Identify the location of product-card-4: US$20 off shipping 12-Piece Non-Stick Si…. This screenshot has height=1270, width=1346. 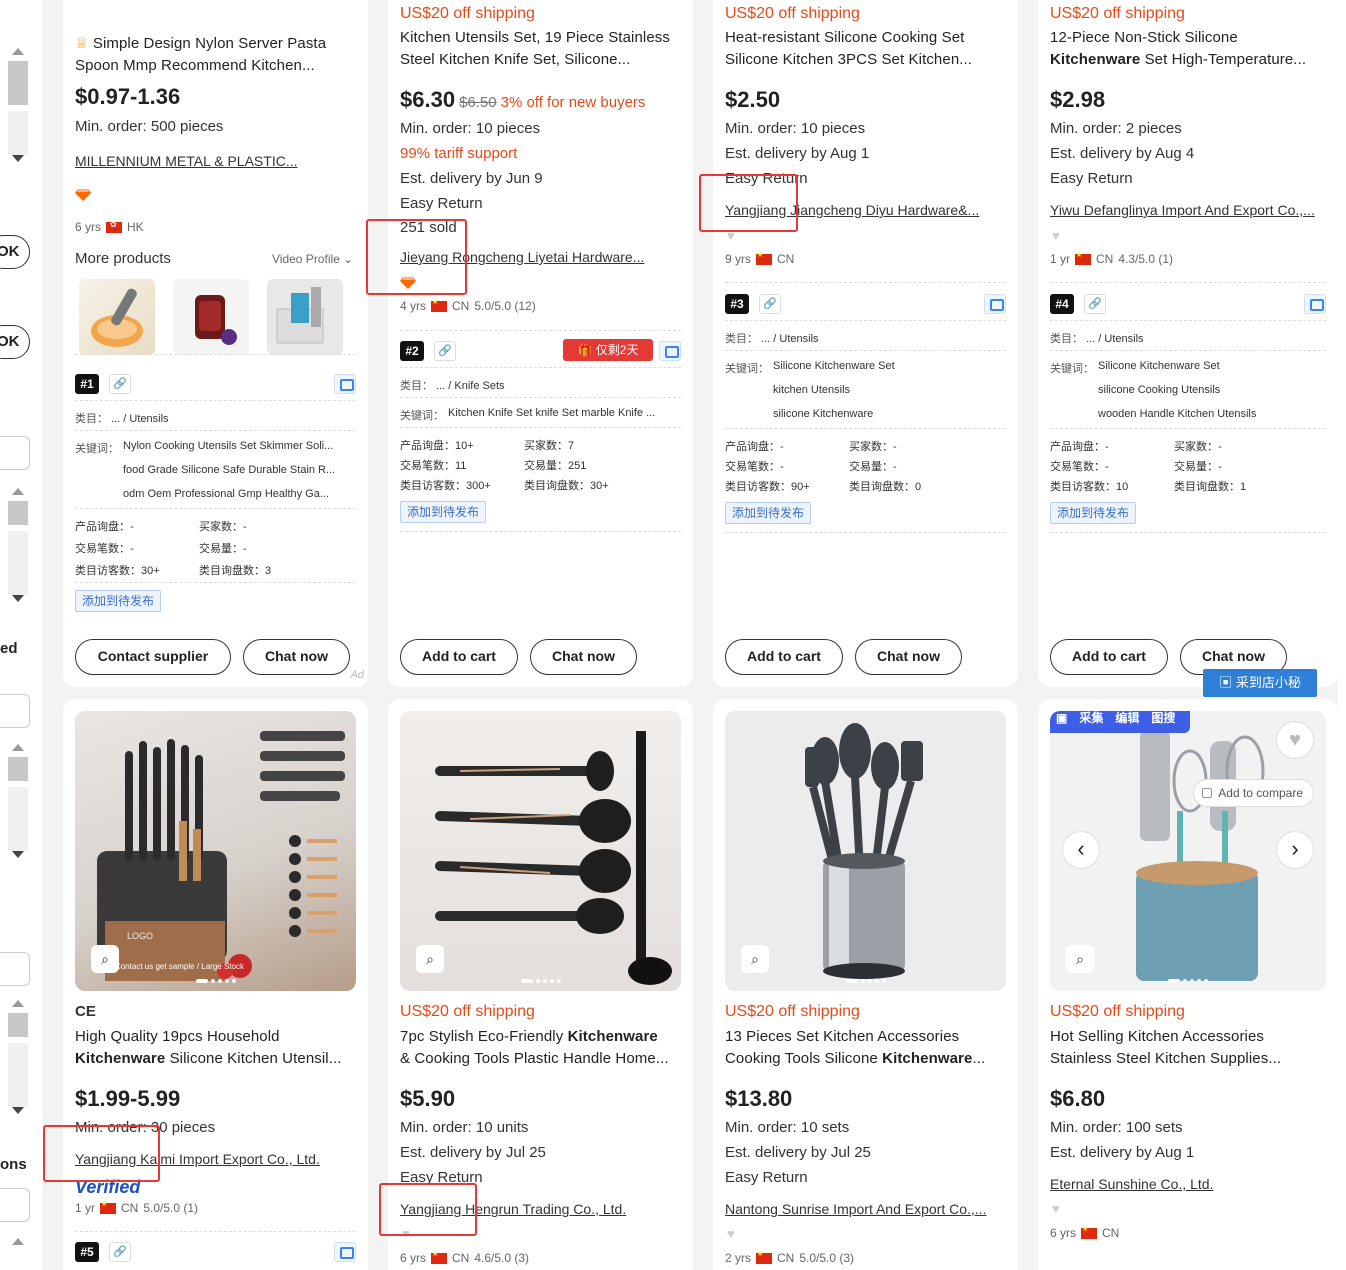
(1188, 343).